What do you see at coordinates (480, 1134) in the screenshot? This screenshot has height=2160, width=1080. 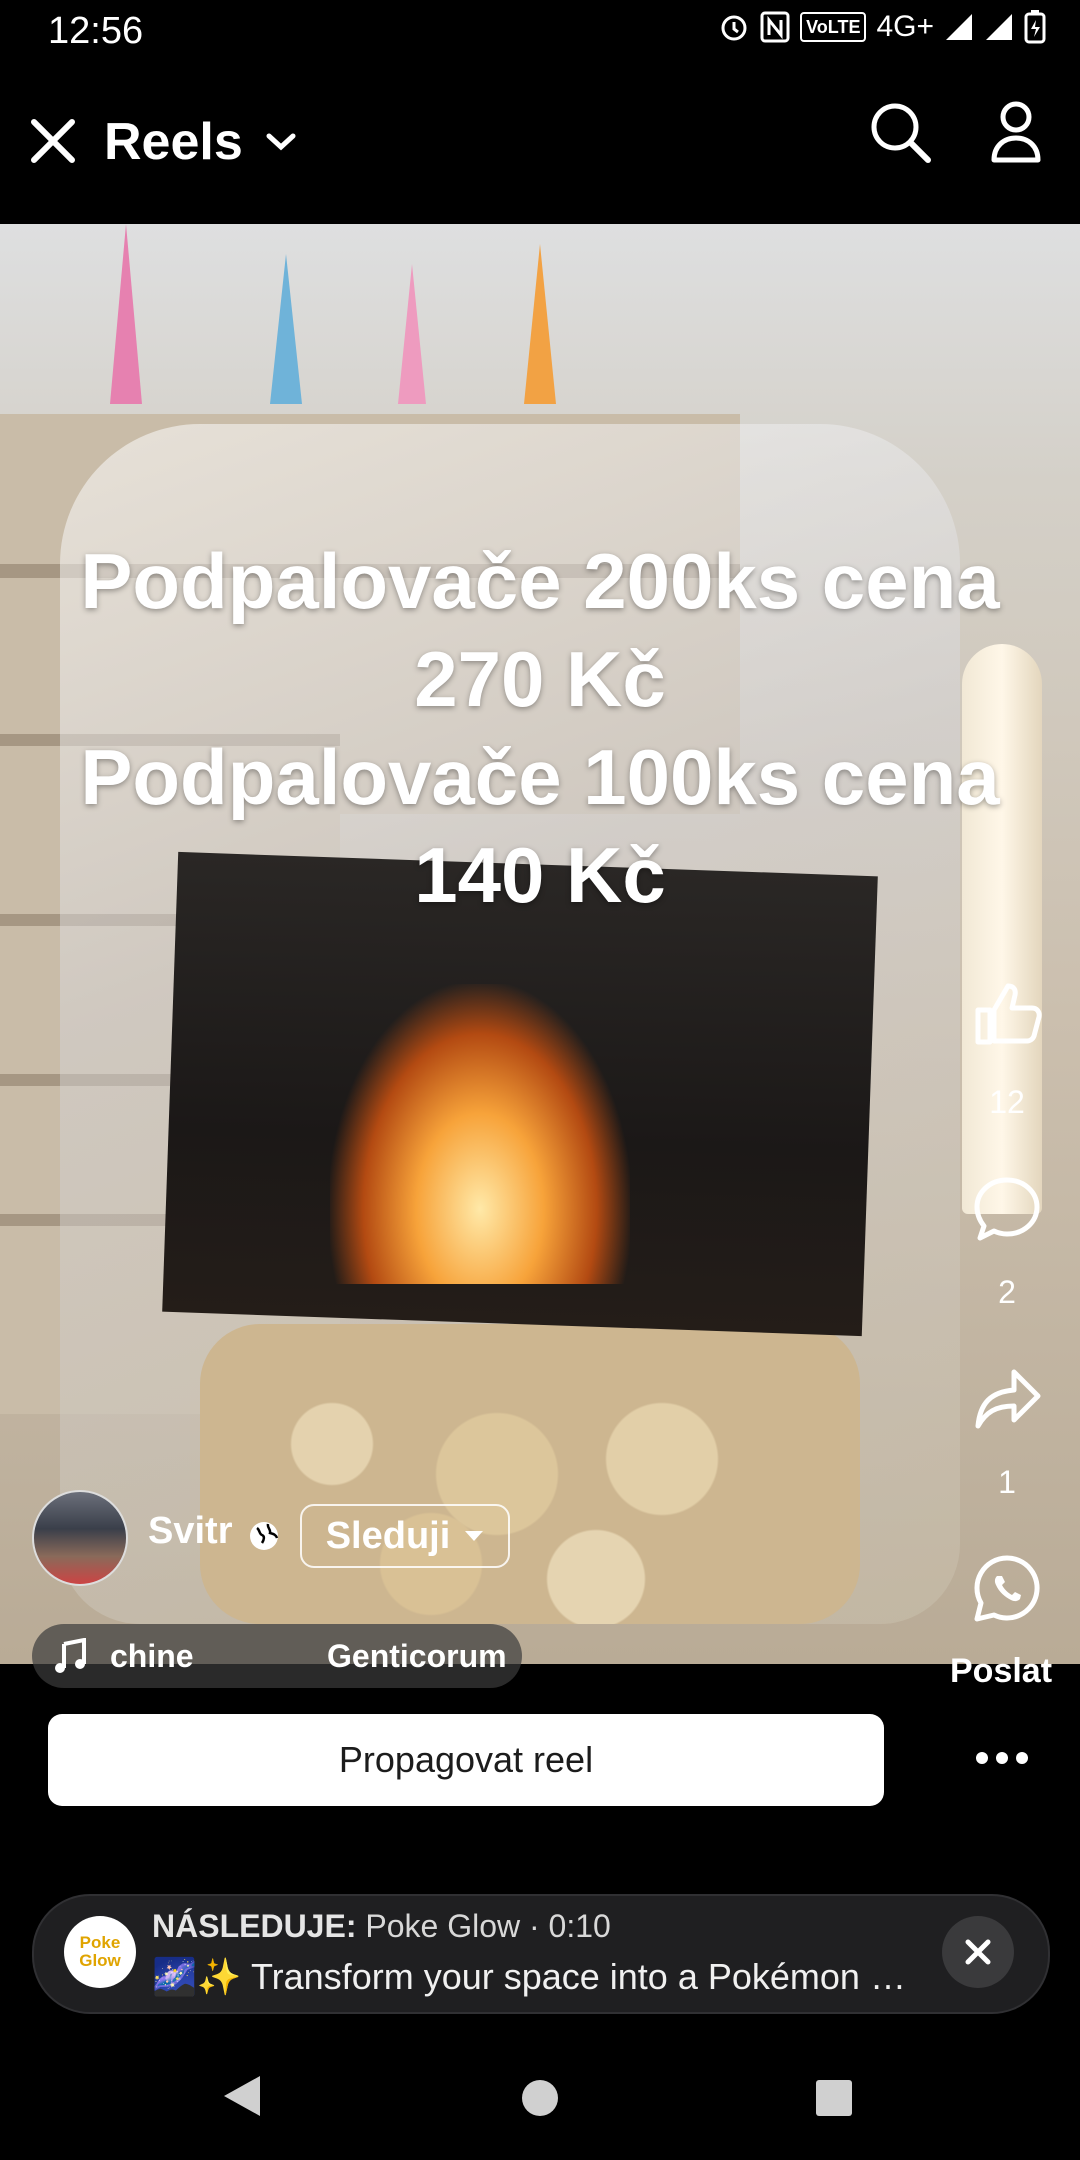 I see `product-flame` at bounding box center [480, 1134].